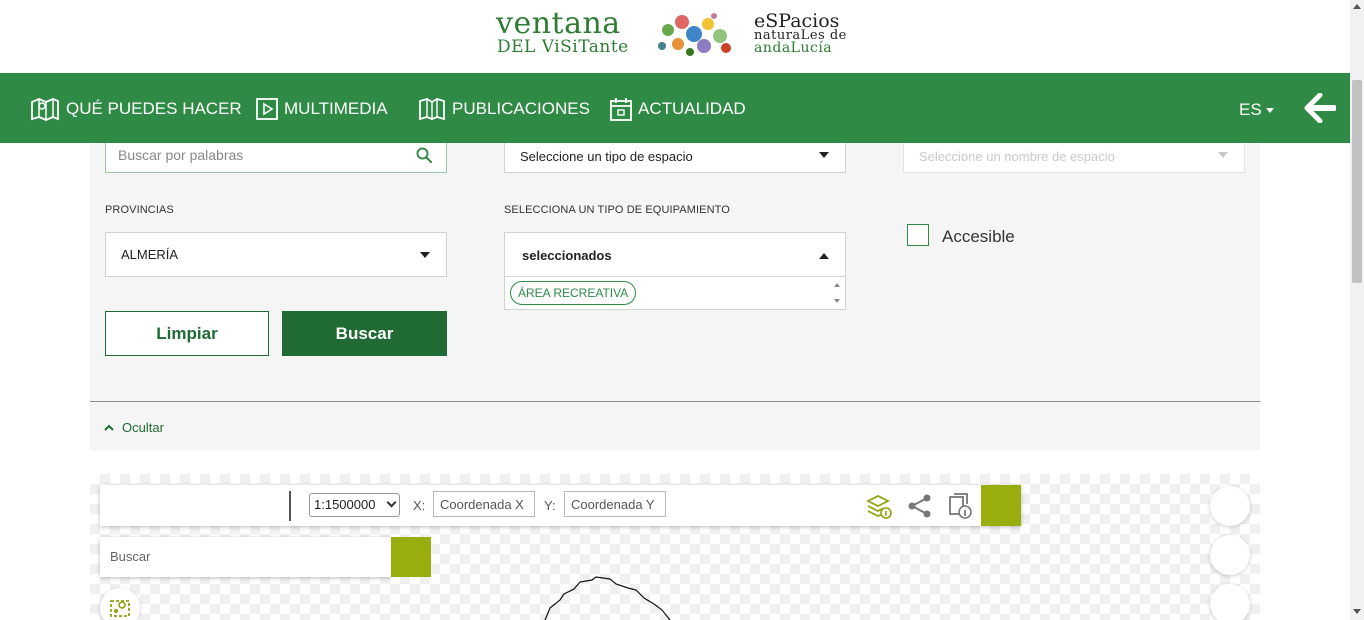 The height and width of the screenshot is (620, 1364). What do you see at coordinates (550, 505) in the screenshot?
I see `coord-y-label: Y:` at bounding box center [550, 505].